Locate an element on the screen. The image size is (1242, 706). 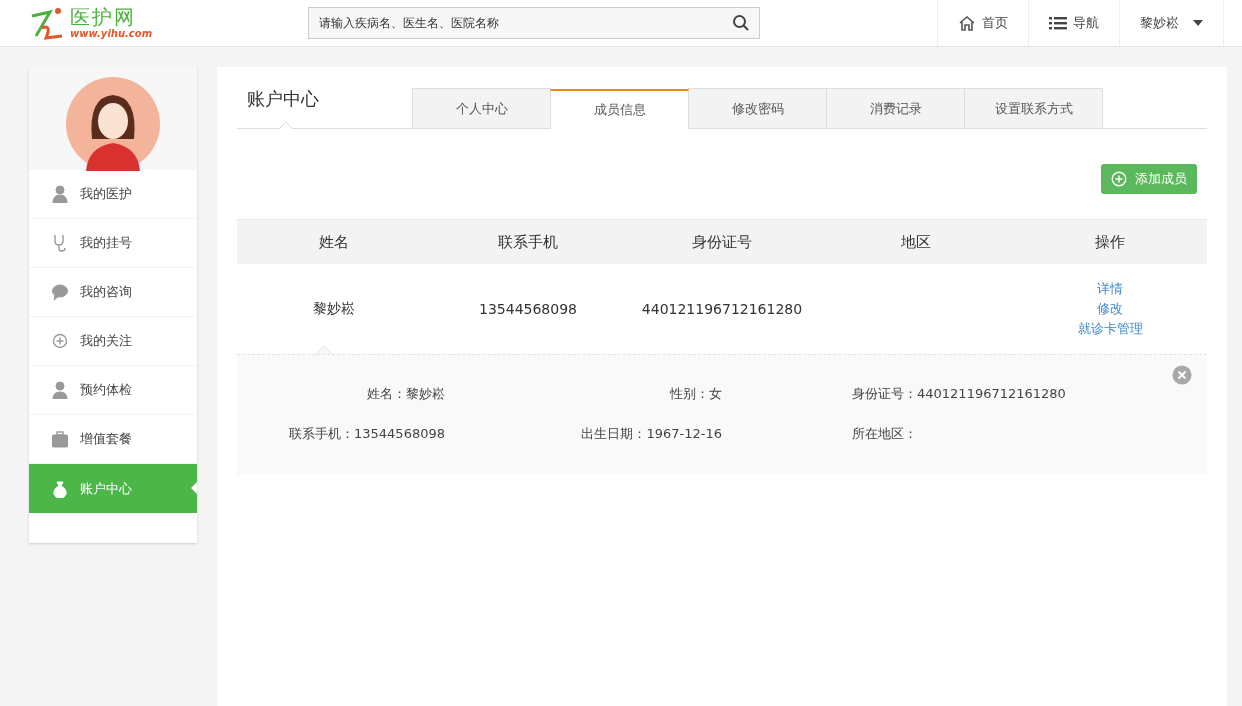
nav-link: 首页 is located at coordinates (982, 23).